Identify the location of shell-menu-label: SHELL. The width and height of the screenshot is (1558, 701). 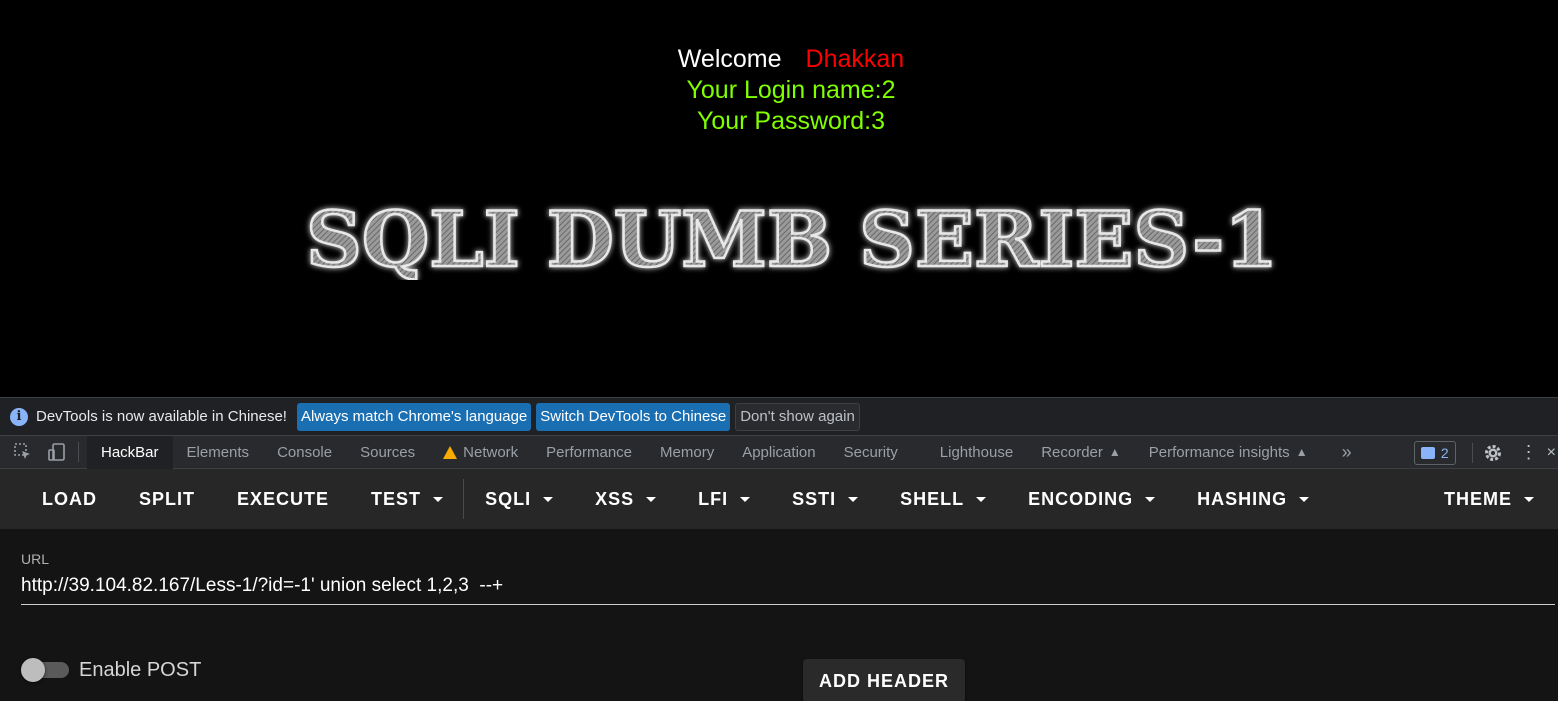
(932, 498).